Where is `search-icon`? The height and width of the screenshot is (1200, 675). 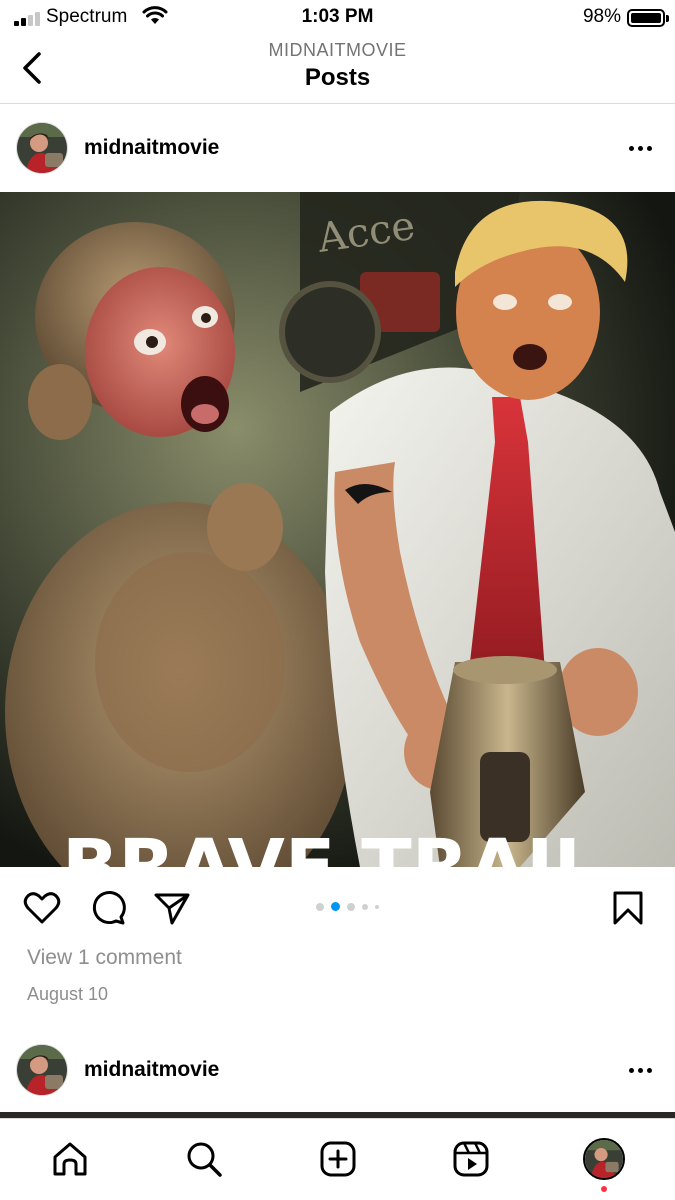 search-icon is located at coordinates (204, 1159).